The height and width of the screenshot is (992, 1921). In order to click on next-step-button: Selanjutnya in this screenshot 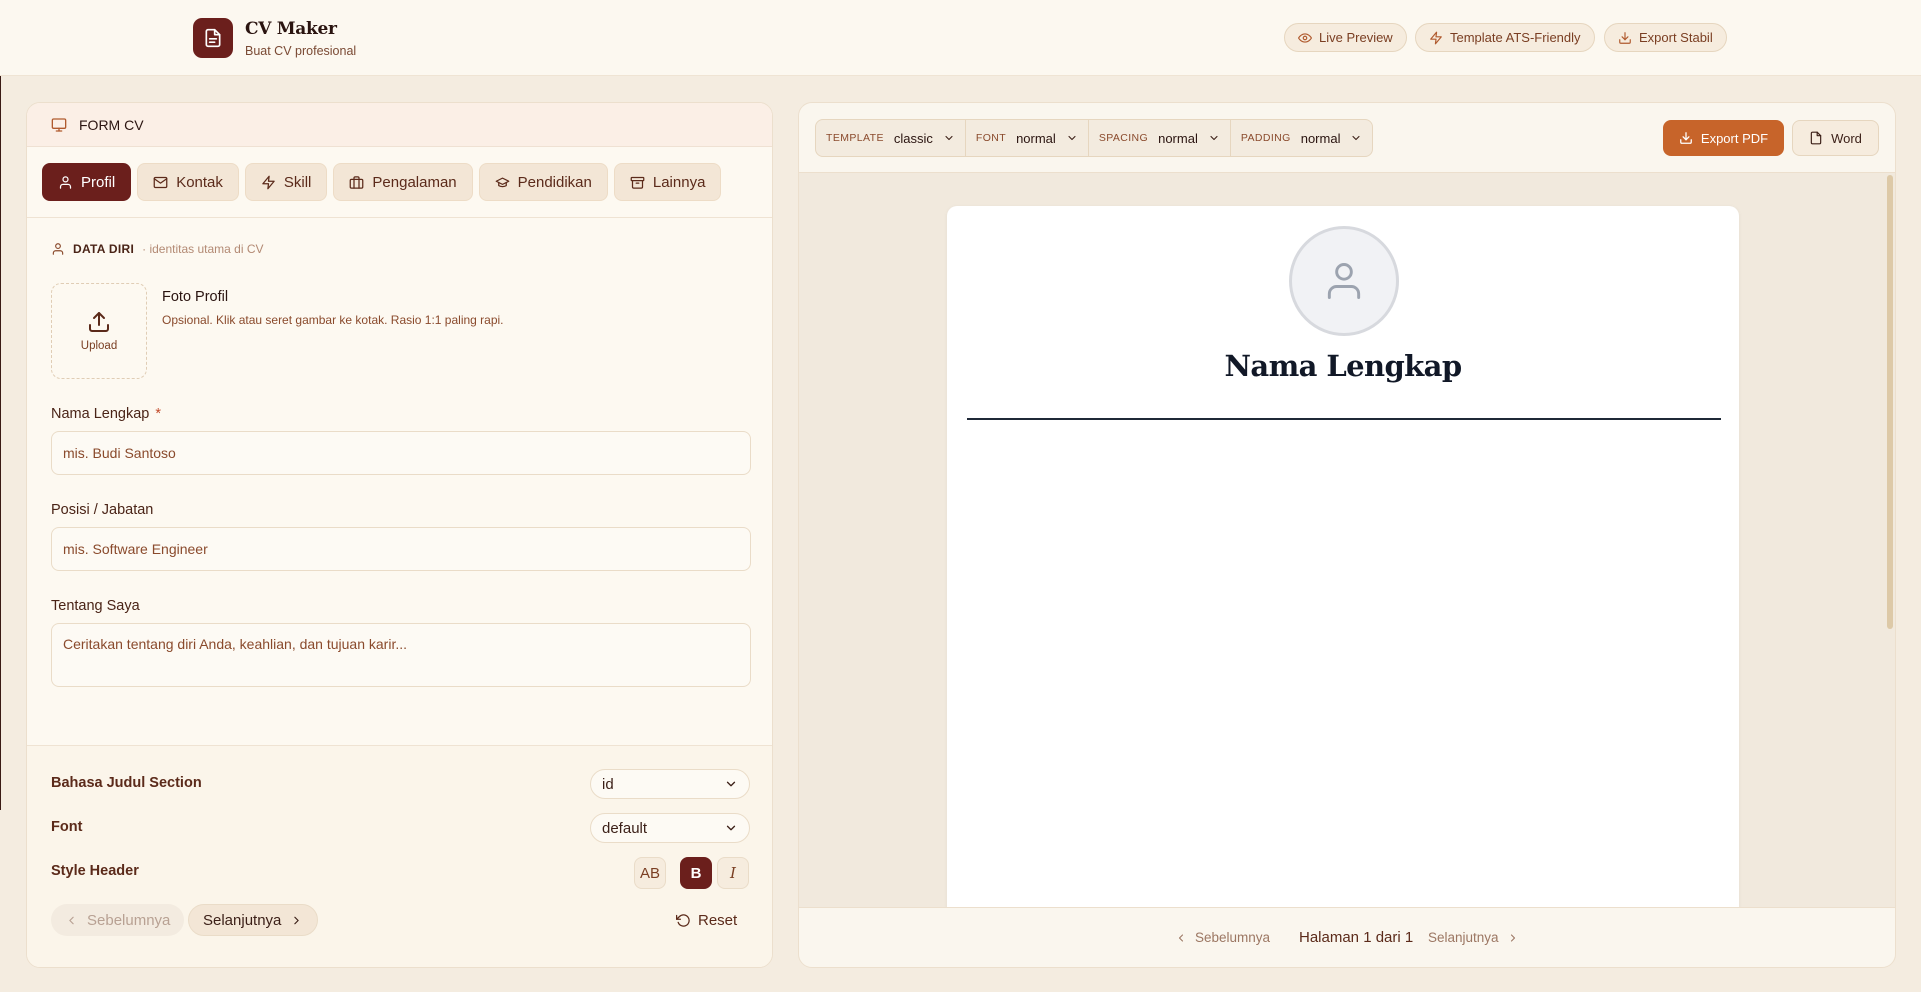, I will do `click(253, 920)`.